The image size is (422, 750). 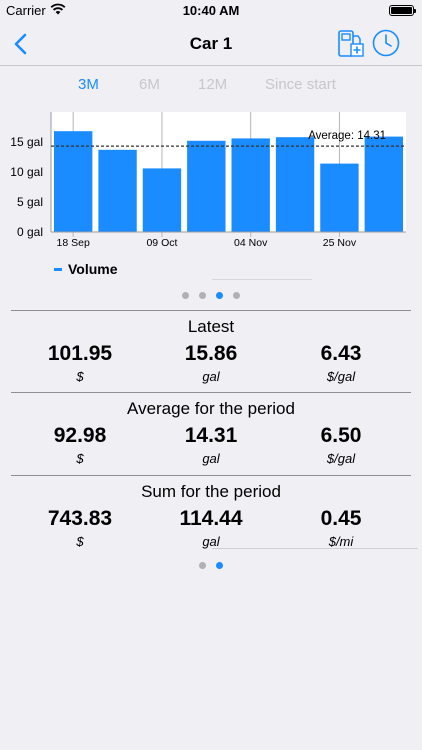 I want to click on stat-sum-distance-cost: 0.45 $/mi, so click(x=341, y=528).